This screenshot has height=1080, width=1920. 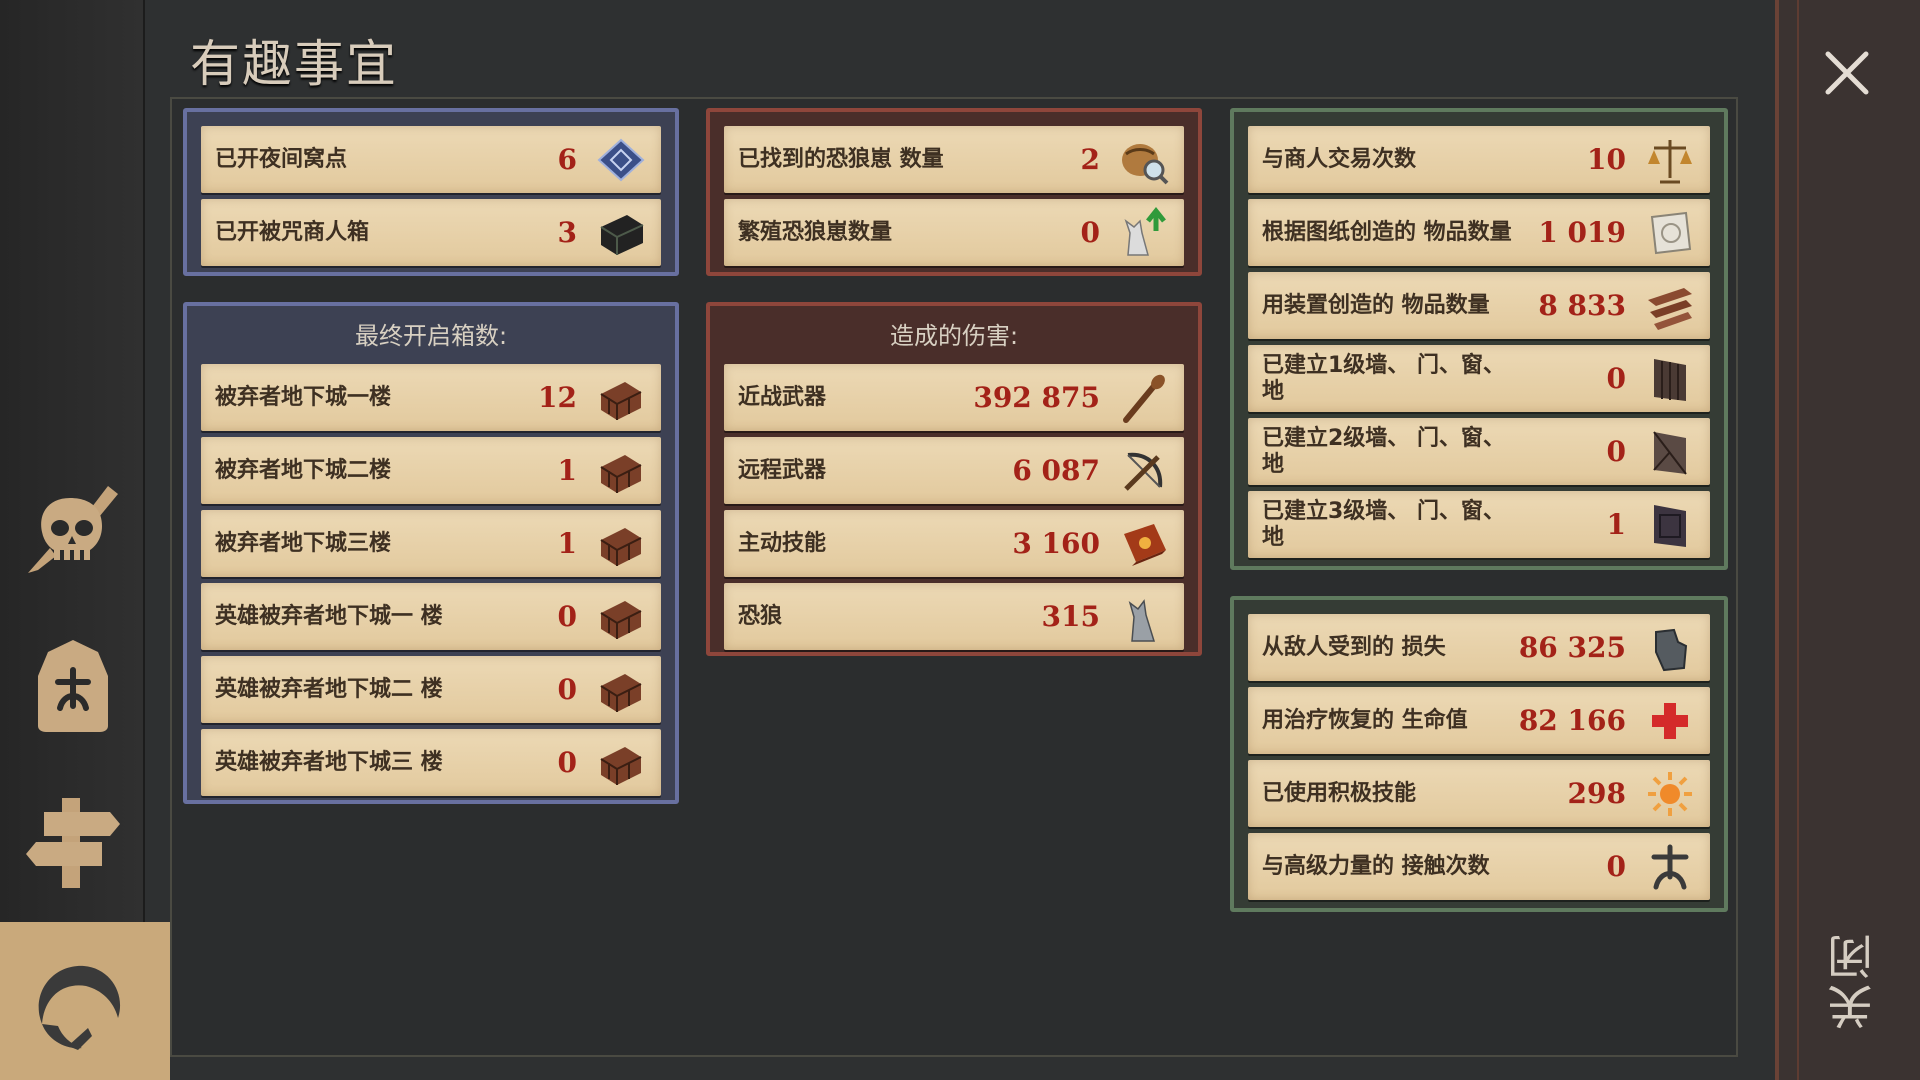 I want to click on blueprint-icon, so click(x=621, y=160).